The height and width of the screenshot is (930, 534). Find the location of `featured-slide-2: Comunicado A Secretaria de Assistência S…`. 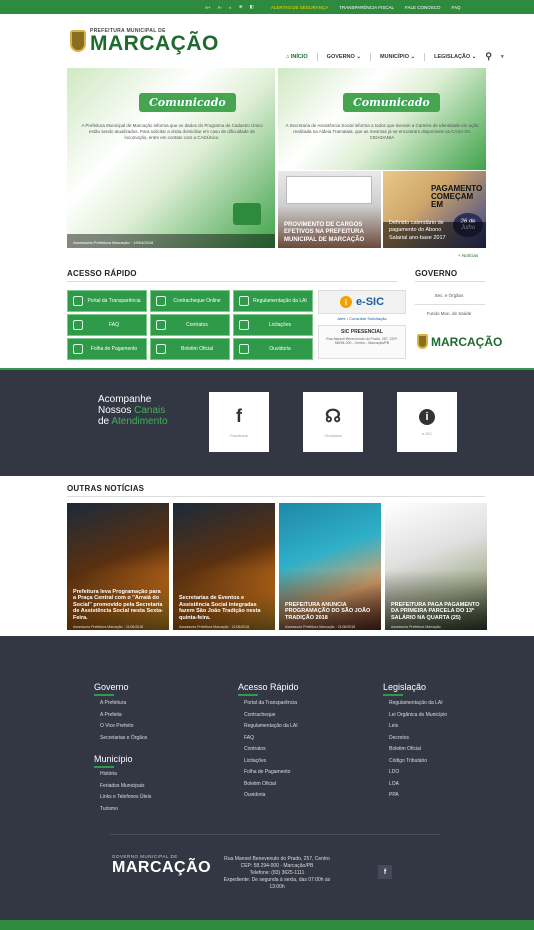

featured-slide-2: Comunicado A Secretaria de Assistência S… is located at coordinates (382, 119).